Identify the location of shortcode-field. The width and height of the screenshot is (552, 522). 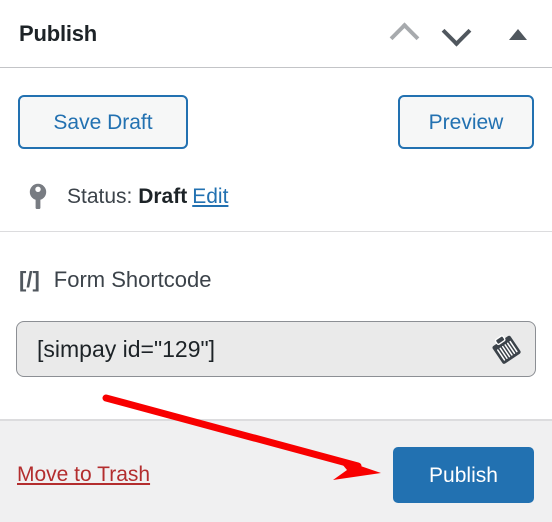
(276, 349).